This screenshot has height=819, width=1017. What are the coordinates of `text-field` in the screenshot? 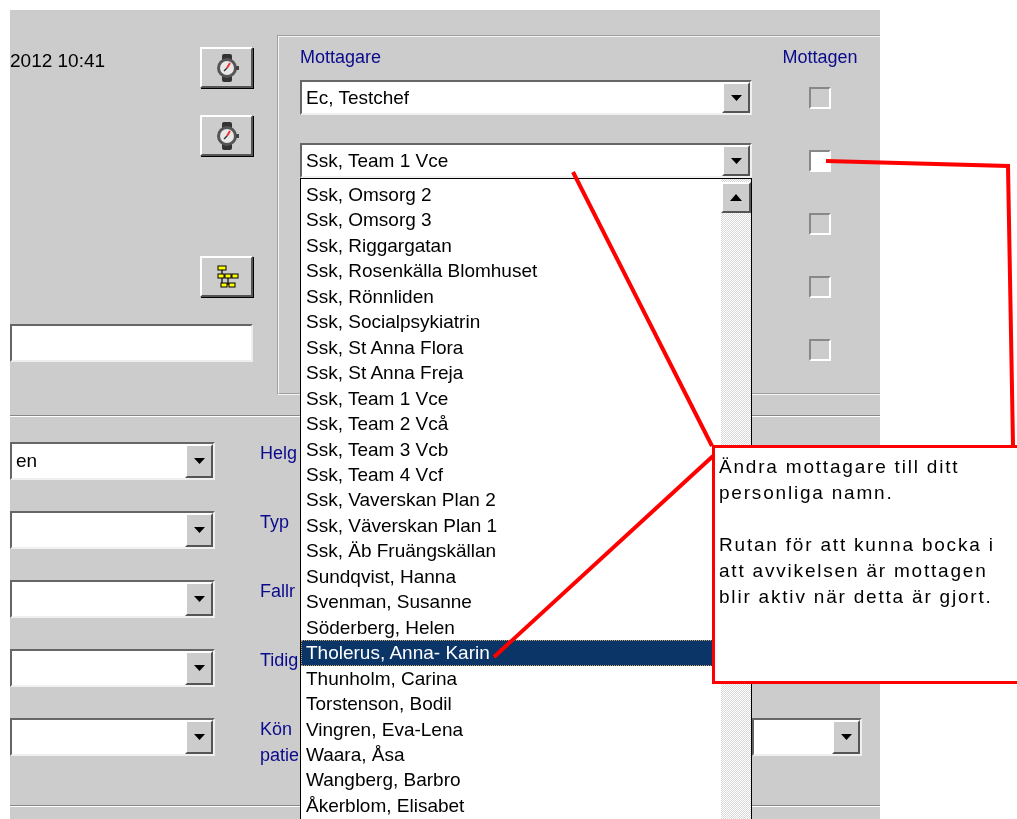 It's located at (131, 343).